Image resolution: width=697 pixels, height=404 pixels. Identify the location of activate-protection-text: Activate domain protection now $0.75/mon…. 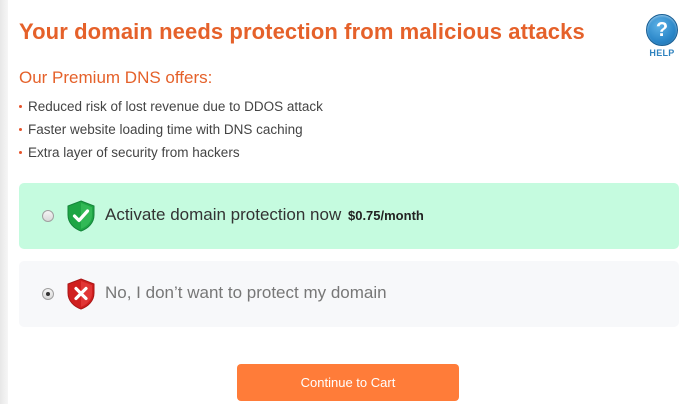
(264, 215).